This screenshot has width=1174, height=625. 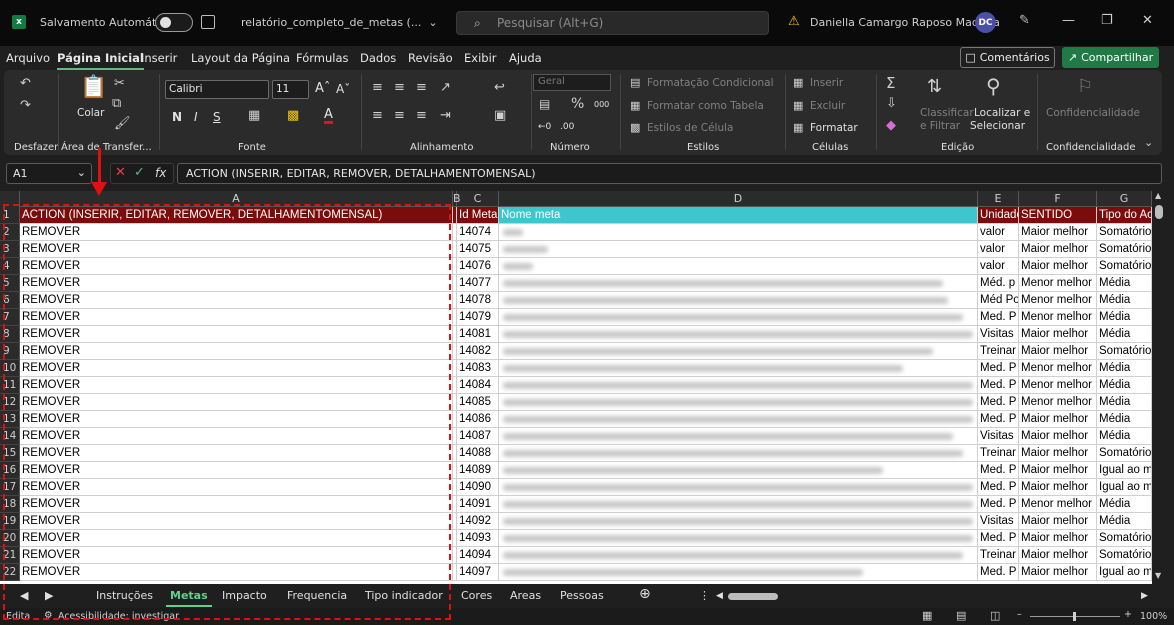 What do you see at coordinates (1124, 199) in the screenshot?
I see `column-header-g: G` at bounding box center [1124, 199].